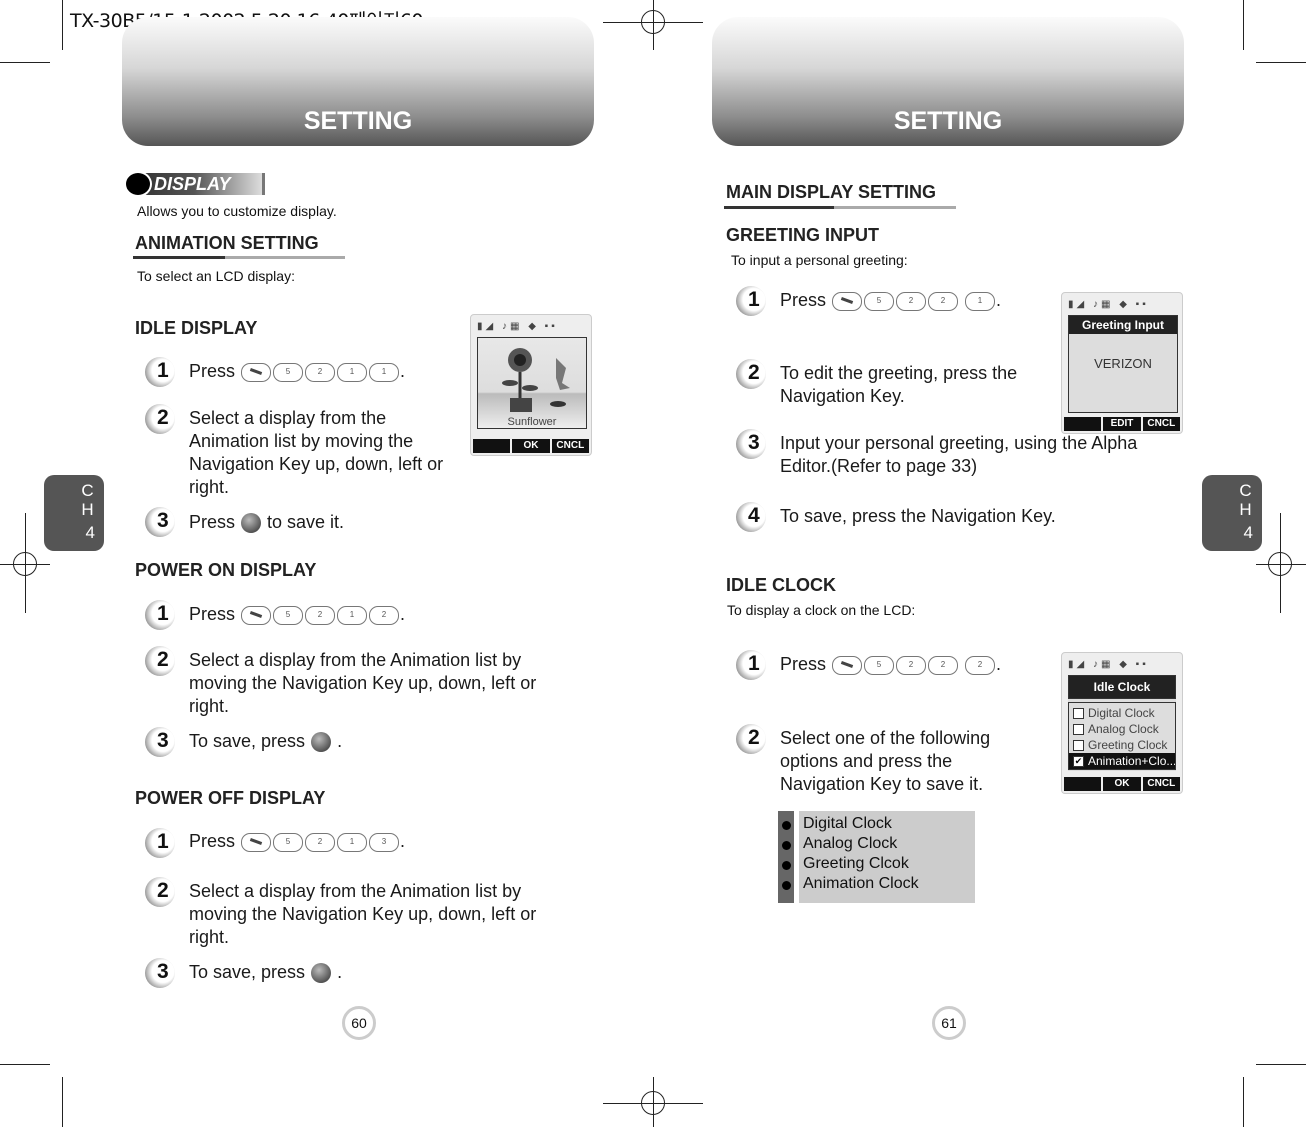 The height and width of the screenshot is (1127, 1306). I want to click on list-item: Greeting Clcok, so click(856, 863).